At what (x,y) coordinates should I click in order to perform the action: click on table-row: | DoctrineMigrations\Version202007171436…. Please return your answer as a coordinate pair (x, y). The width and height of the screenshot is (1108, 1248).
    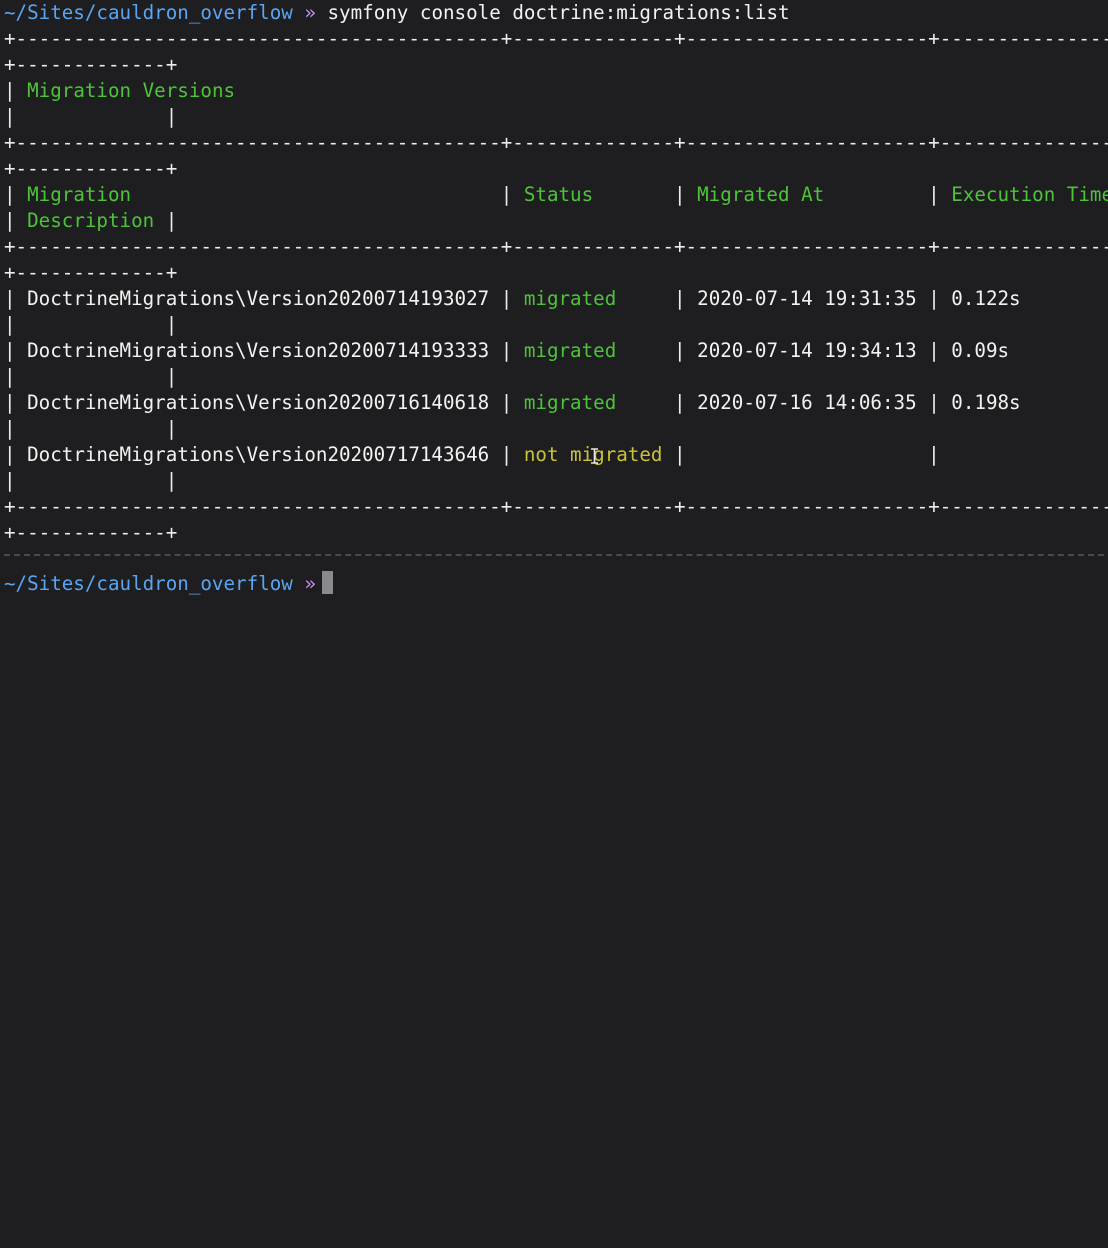
    Looking at the image, I should click on (472, 454).